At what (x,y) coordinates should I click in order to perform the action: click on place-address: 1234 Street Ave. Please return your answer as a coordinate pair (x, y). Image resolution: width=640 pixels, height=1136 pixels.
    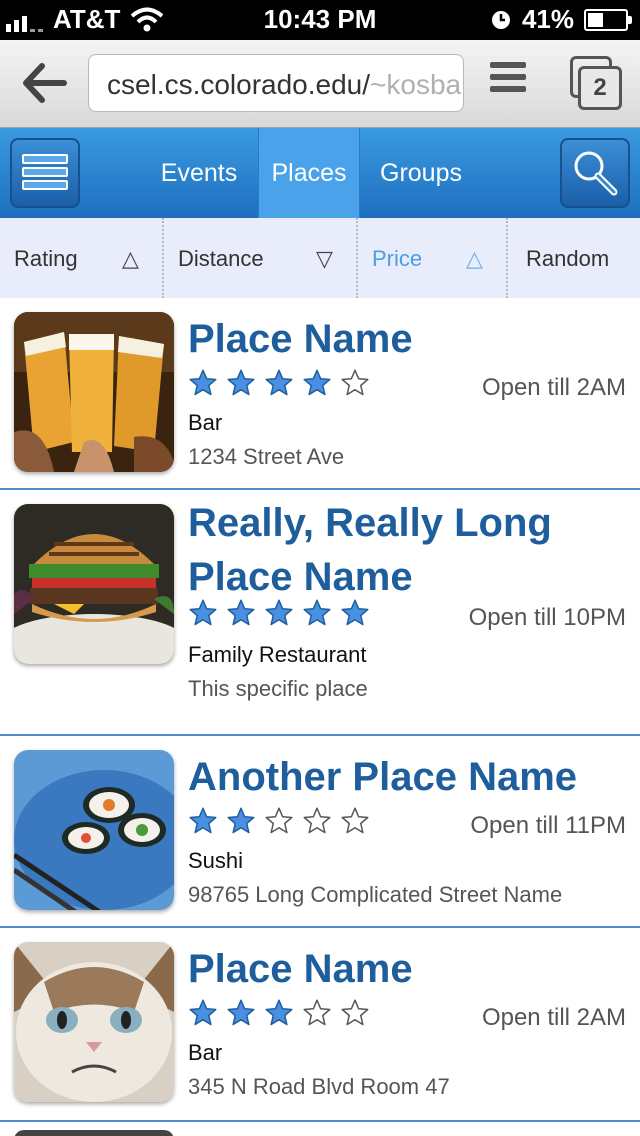
    Looking at the image, I should click on (266, 456).